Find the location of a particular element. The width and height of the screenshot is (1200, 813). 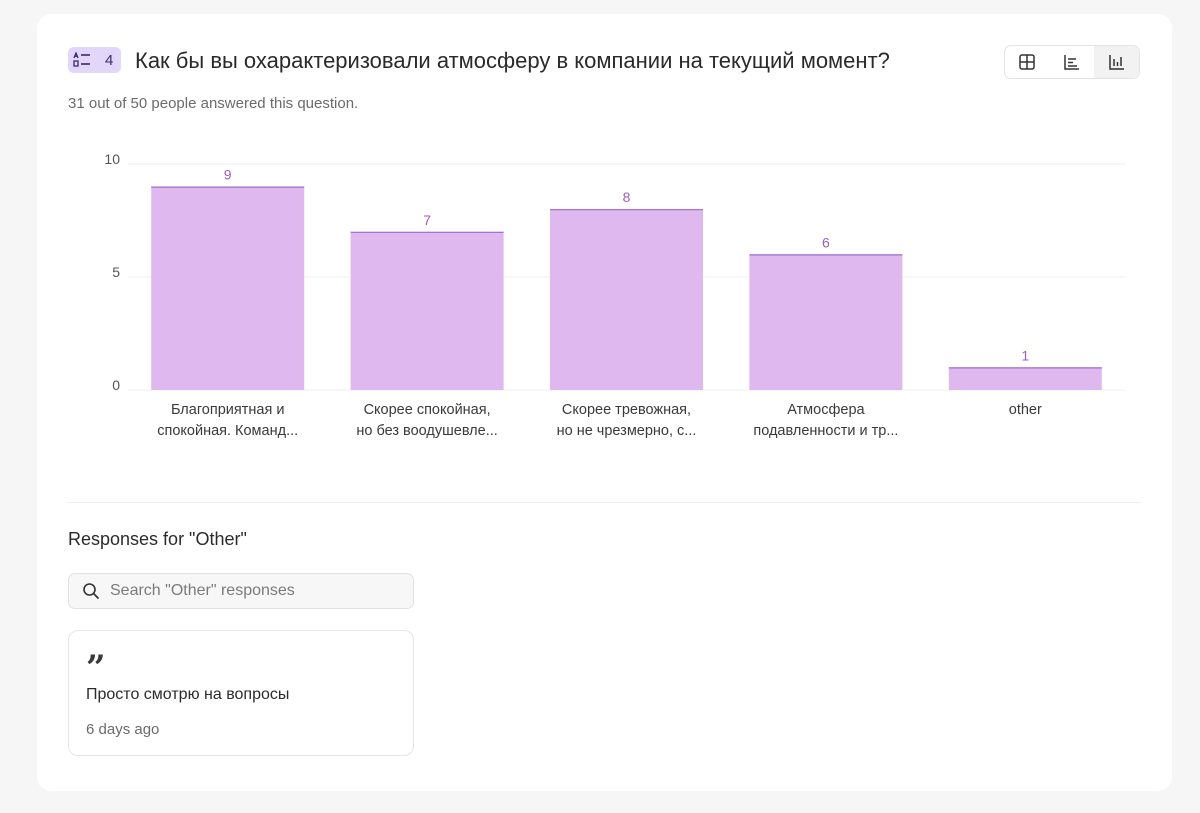

other-responses-heading: Responses for "Other" is located at coordinates (157, 539).